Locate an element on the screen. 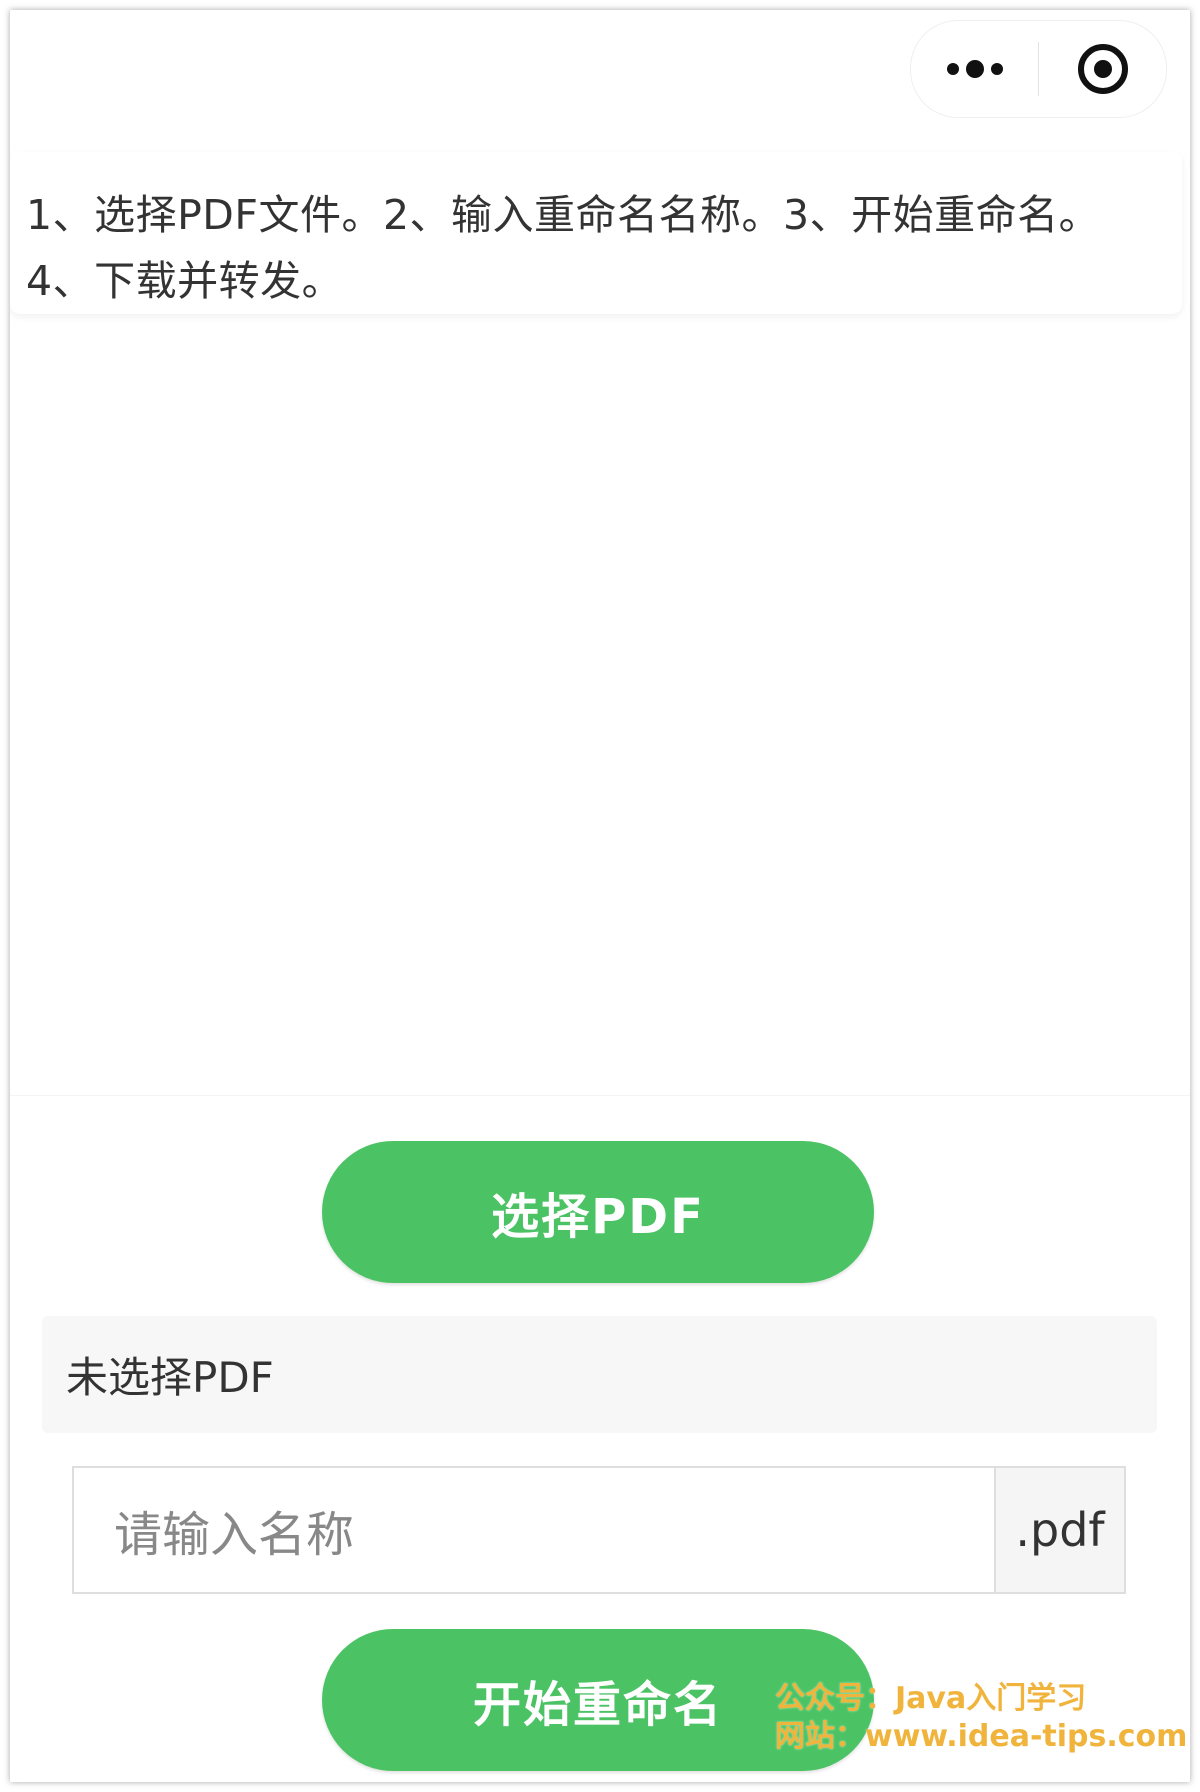  selected-file-status: 未选择PDF is located at coordinates (599, 1374).